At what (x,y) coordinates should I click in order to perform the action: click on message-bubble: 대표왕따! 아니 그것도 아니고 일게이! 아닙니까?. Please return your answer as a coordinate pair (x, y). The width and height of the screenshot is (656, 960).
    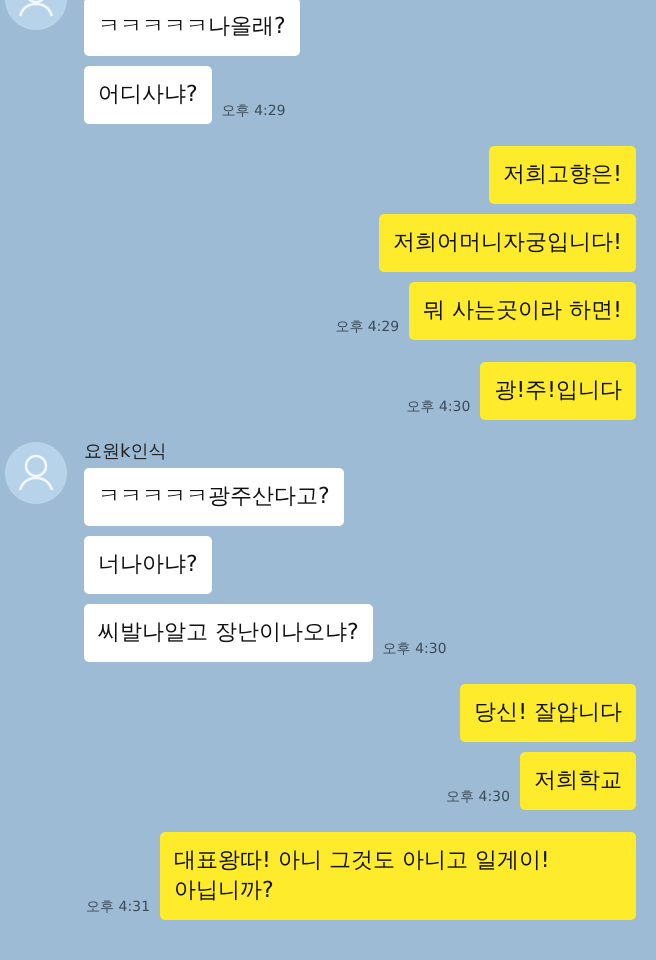
    Looking at the image, I should click on (398, 876).